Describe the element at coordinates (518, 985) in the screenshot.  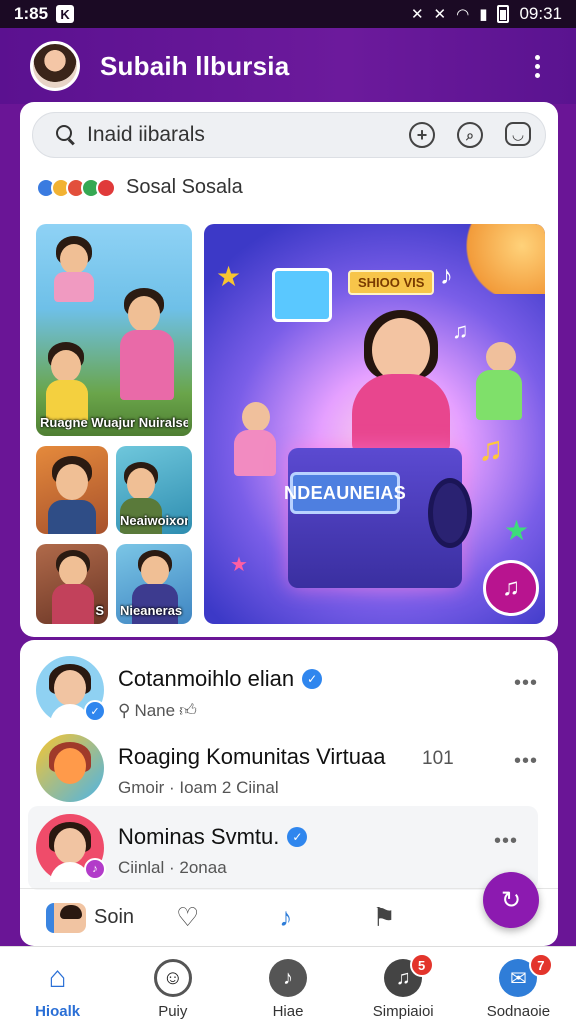
I see `nav-item-messages: ✉ 7 Sodnaoie` at that location.